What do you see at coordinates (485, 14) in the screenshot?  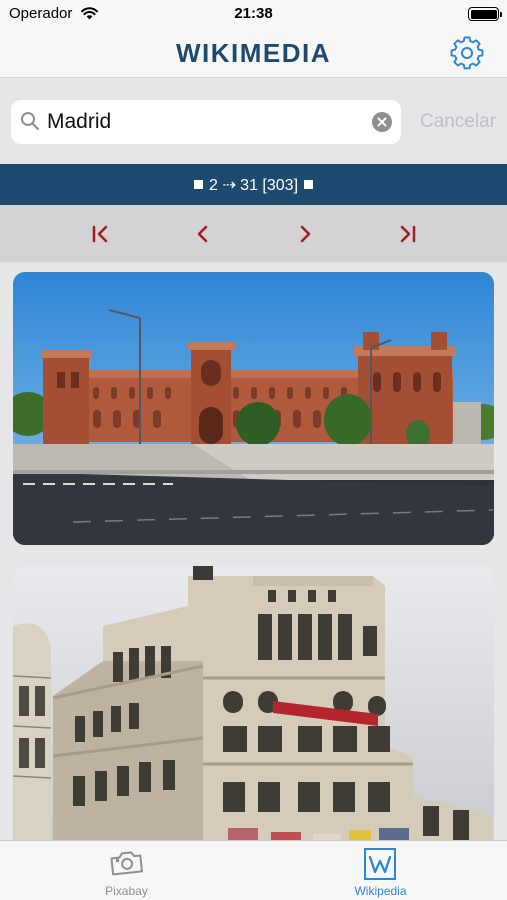 I see `battery-icon` at bounding box center [485, 14].